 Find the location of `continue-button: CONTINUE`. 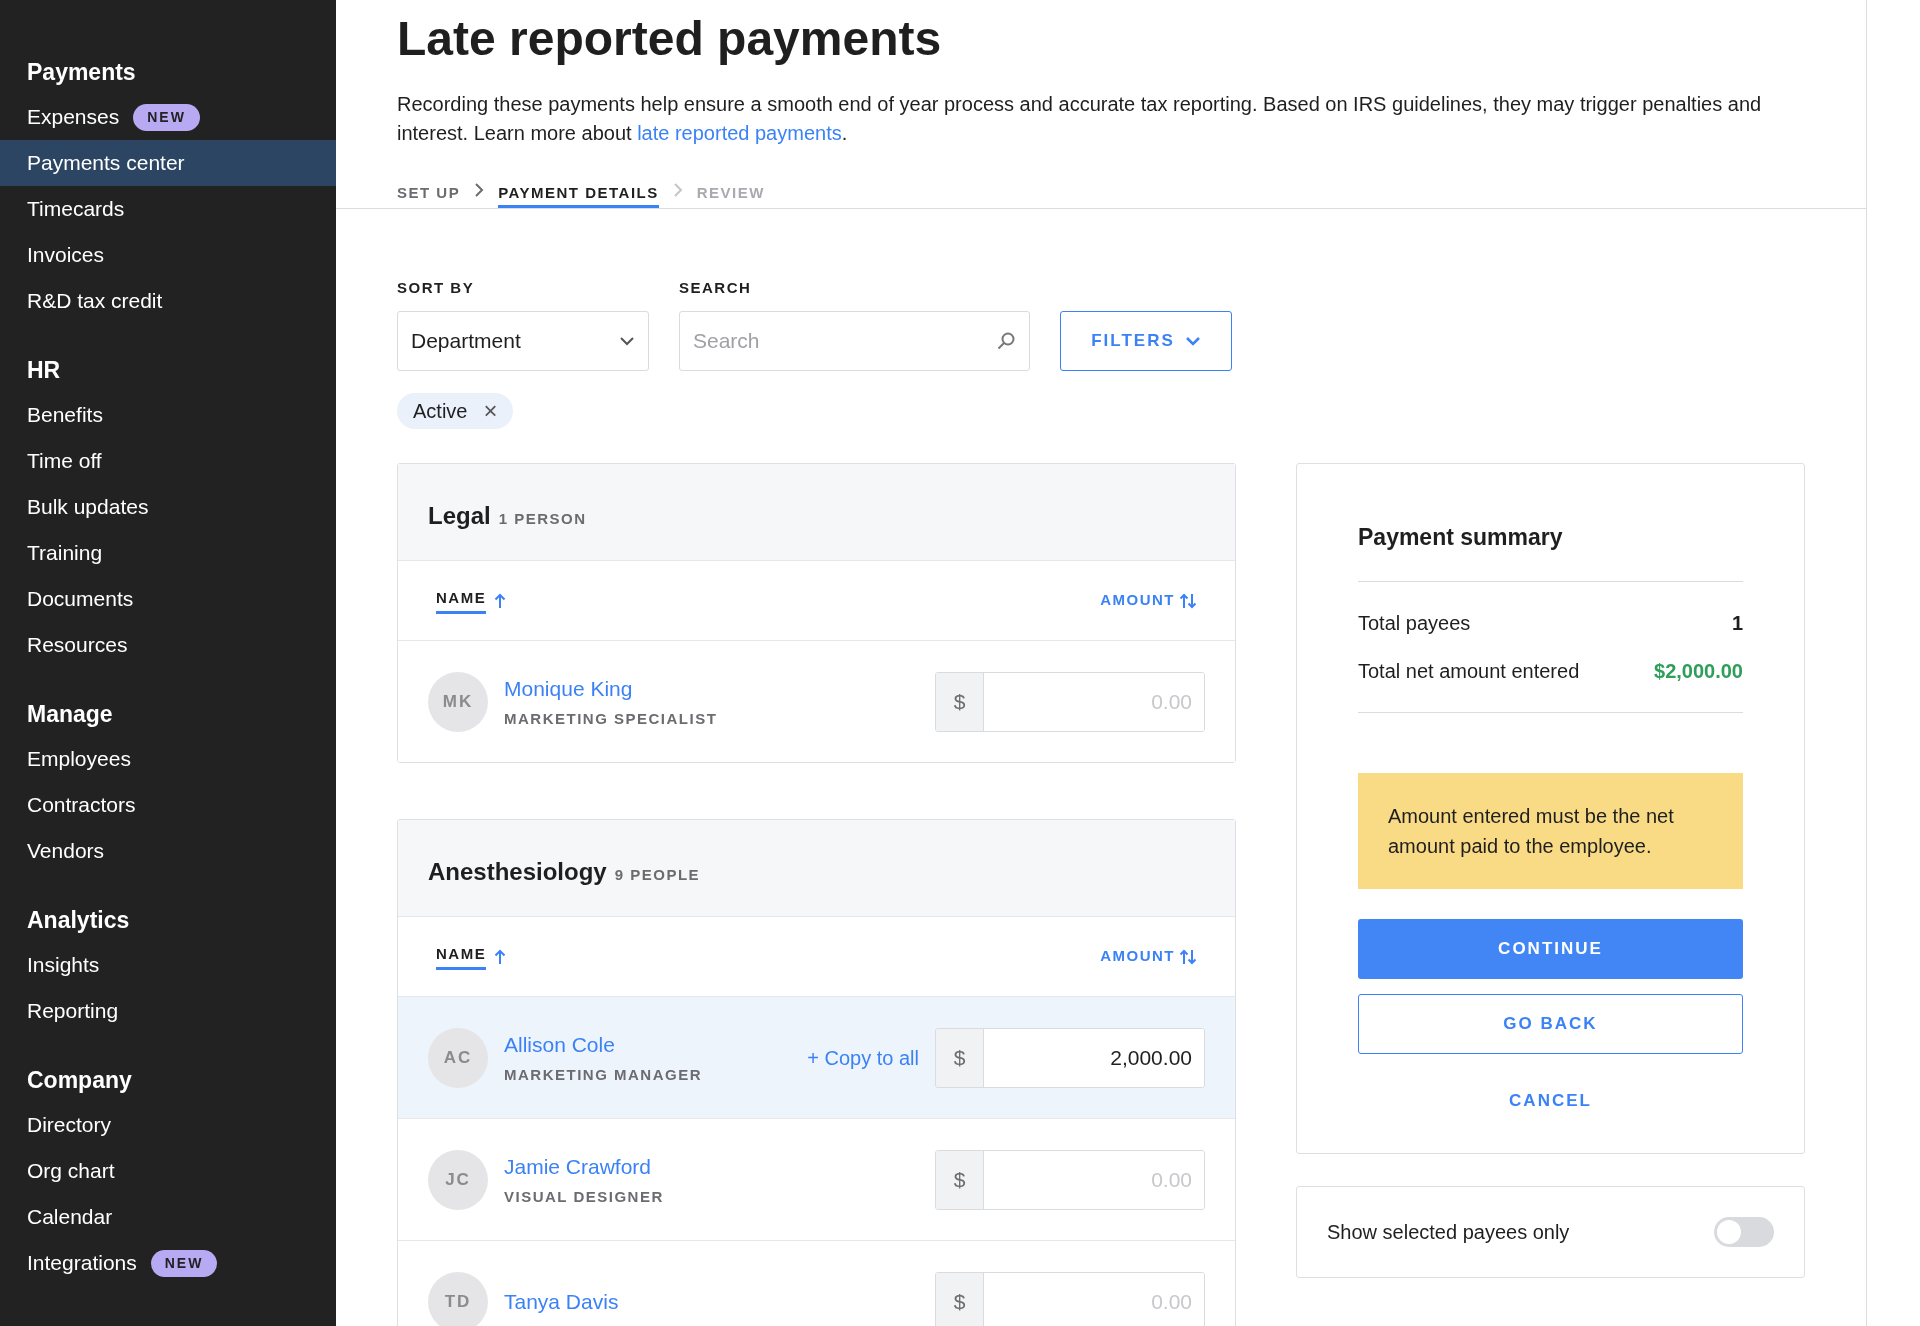

continue-button: CONTINUE is located at coordinates (1550, 948).